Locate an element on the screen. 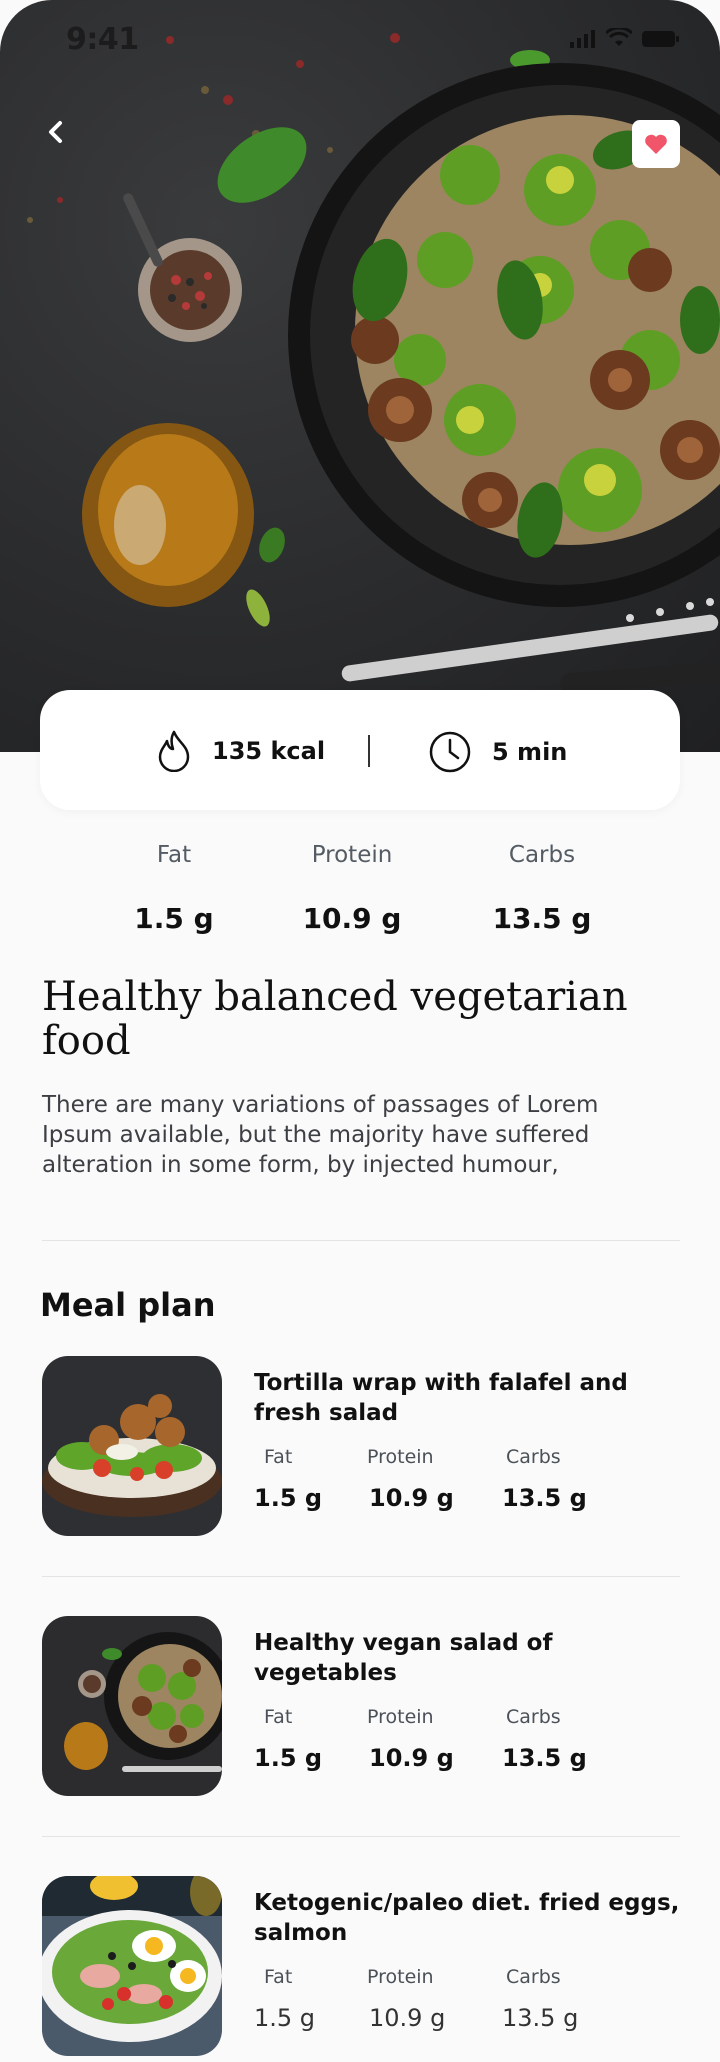 Image resolution: width=720 pixels, height=2062 pixels. keto-salad-photo is located at coordinates (132, 1966).